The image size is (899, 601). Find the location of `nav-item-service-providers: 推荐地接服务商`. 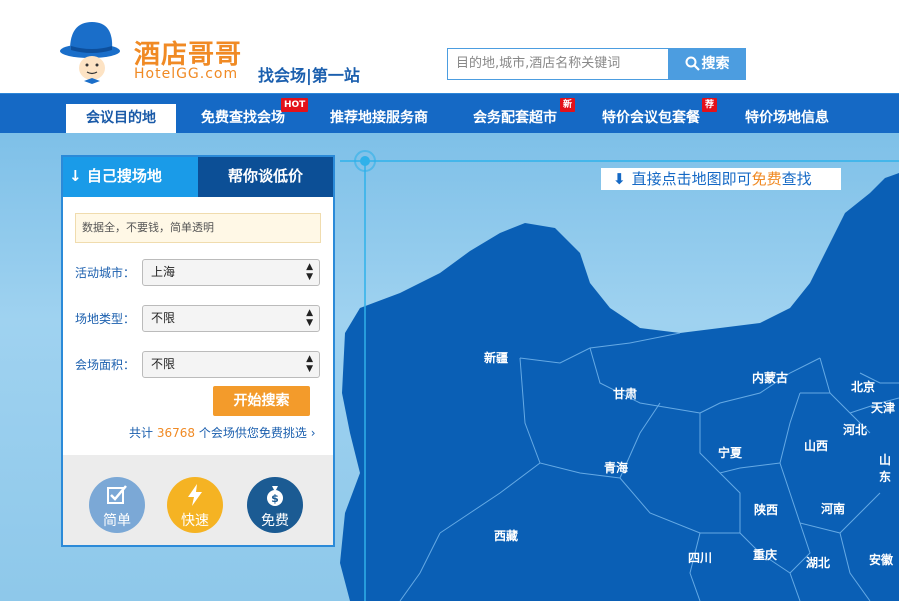

nav-item-service-providers: 推荐地接服务商 is located at coordinates (379, 119).